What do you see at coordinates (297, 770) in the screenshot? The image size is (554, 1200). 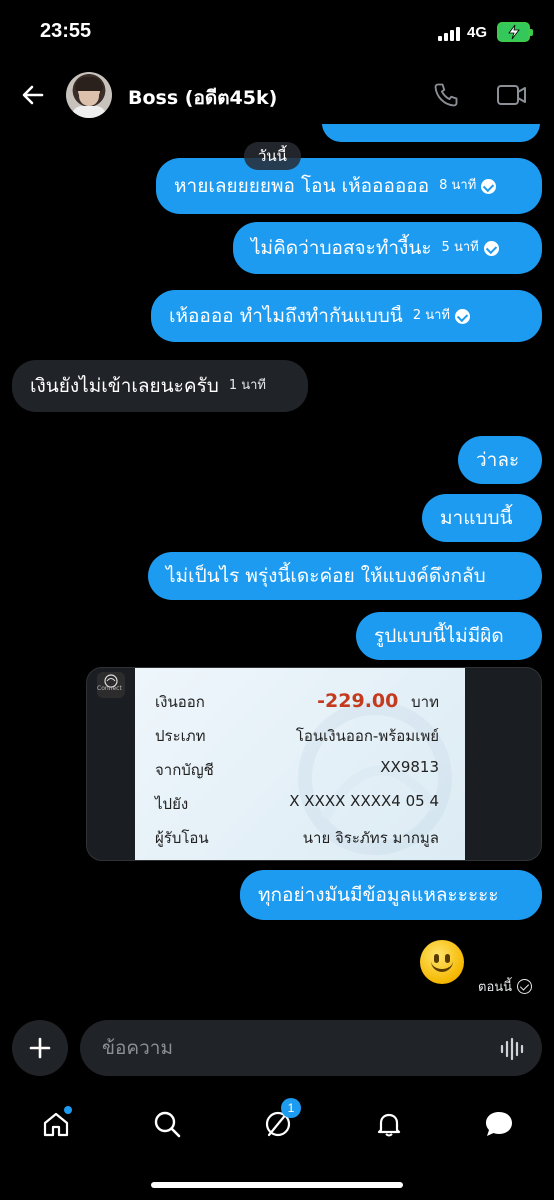 I see `slip-row-from: จากบัญชี XX9813` at bounding box center [297, 770].